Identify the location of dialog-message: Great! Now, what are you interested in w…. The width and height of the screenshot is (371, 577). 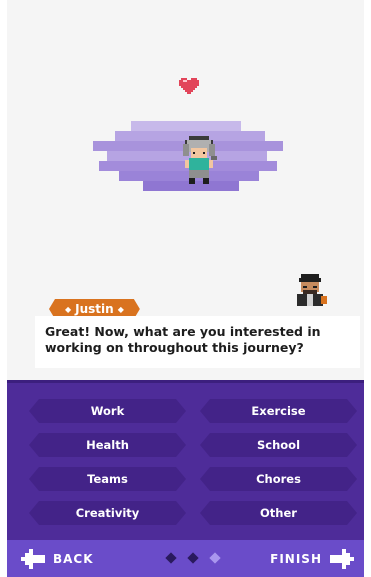
(183, 339).